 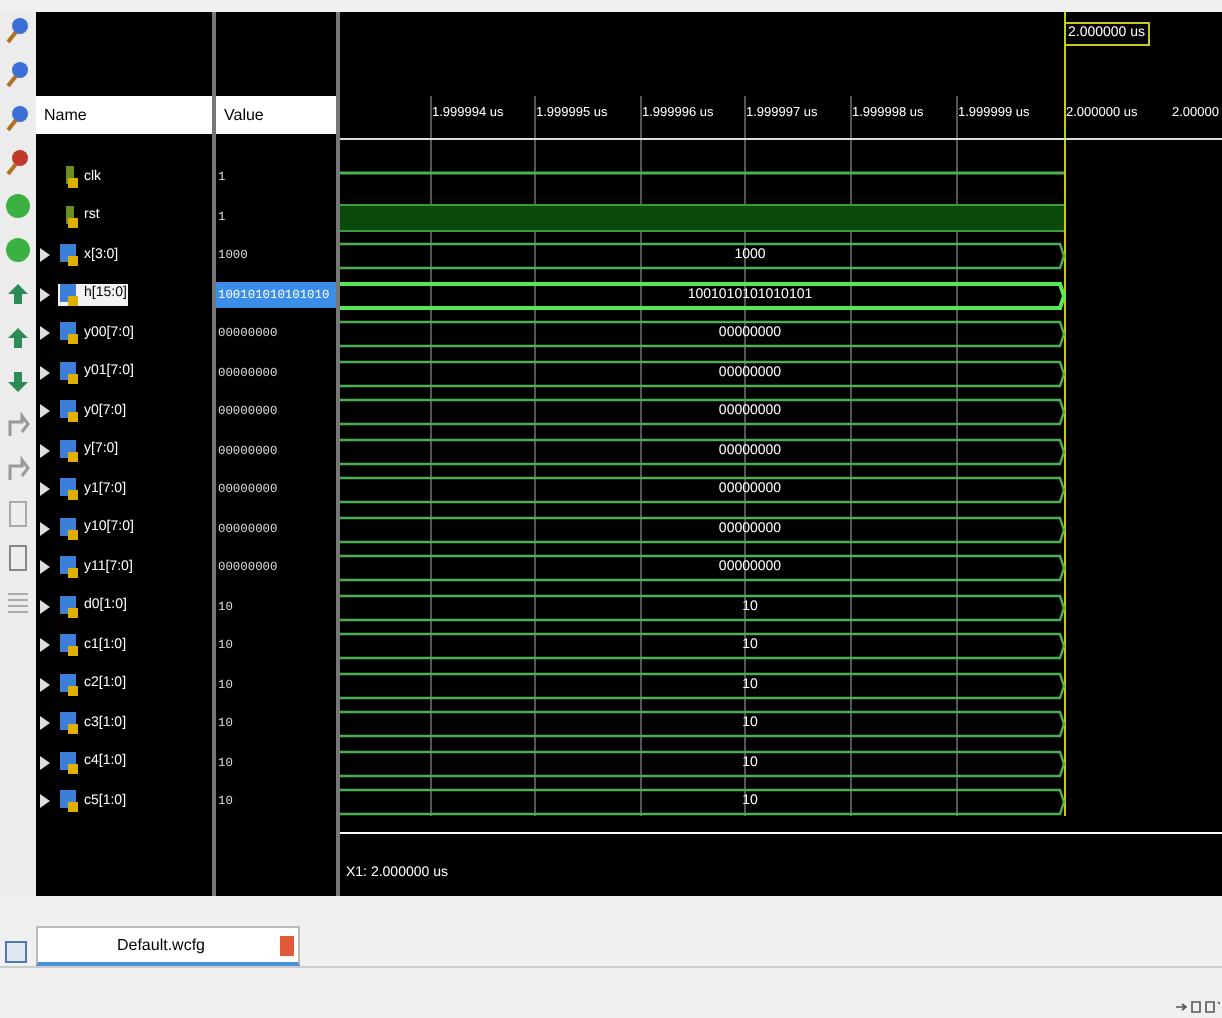 I want to click on zoom-out-icon, so click(x=18, y=74).